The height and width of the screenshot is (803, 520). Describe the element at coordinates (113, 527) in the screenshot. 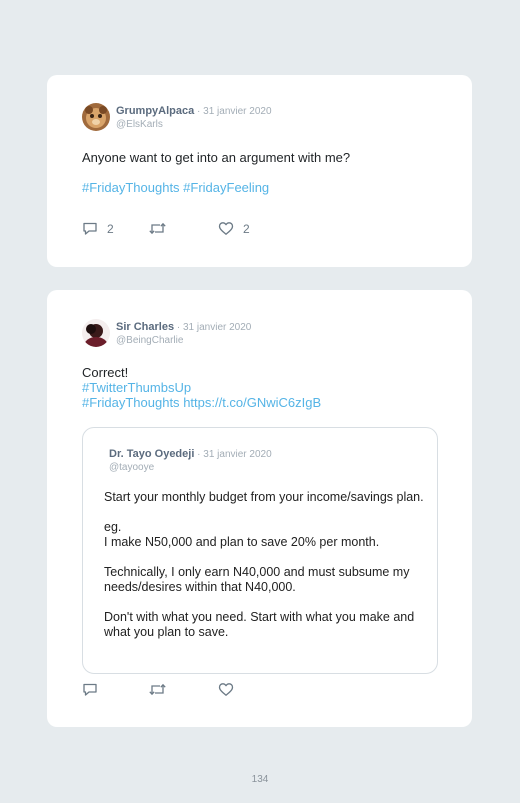

I see `quoted-line: eg.` at that location.